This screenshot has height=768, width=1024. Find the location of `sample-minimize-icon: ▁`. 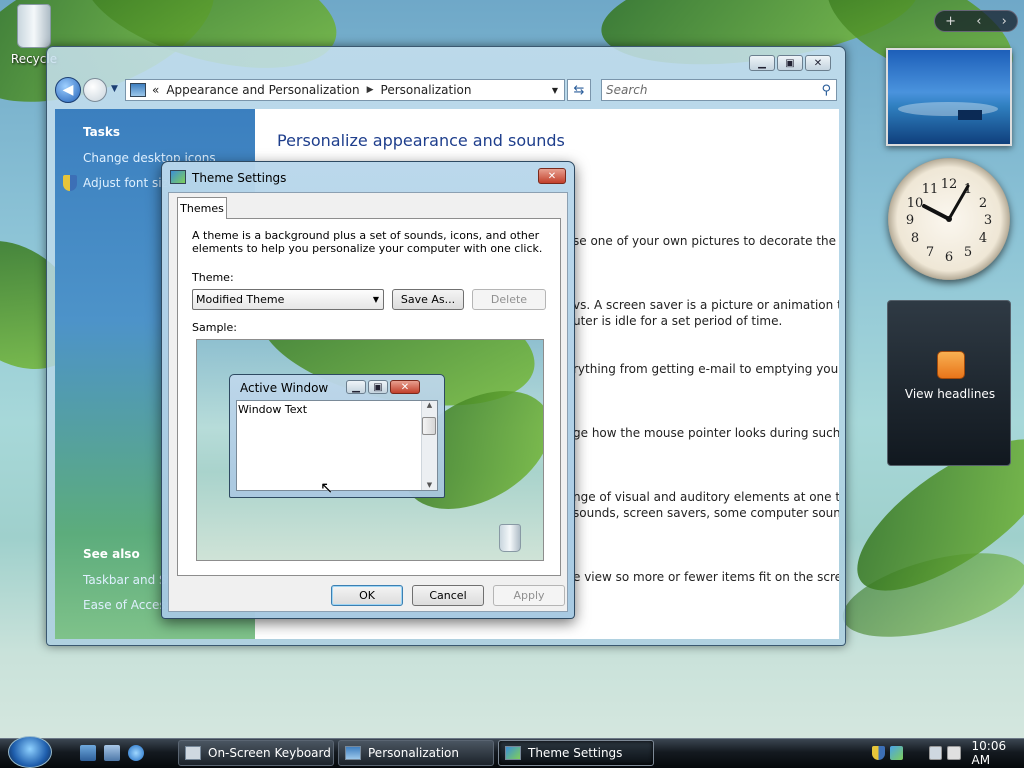

sample-minimize-icon: ▁ is located at coordinates (356, 387).